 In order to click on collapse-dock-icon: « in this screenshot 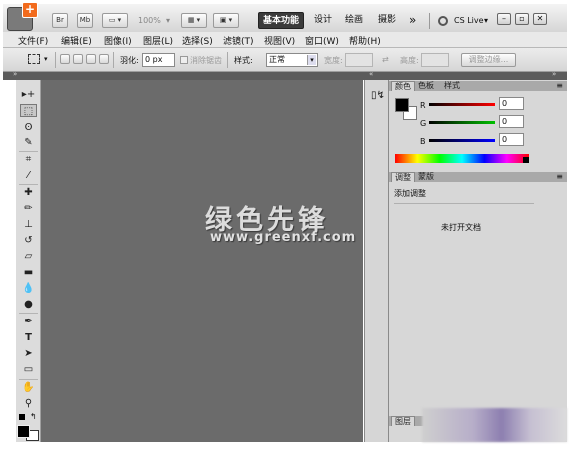, I will do `click(371, 74)`.